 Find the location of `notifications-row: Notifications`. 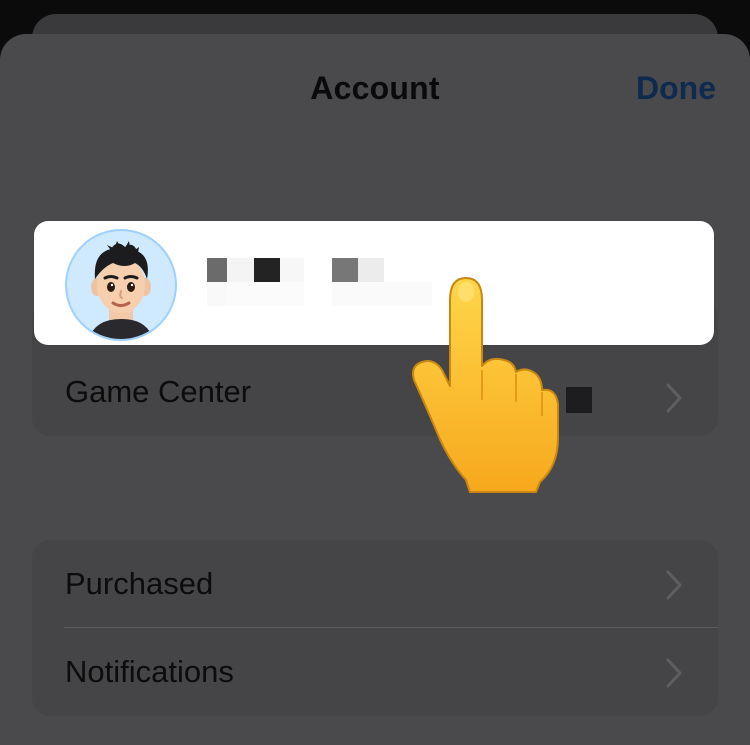

notifications-row: Notifications is located at coordinates (375, 672).